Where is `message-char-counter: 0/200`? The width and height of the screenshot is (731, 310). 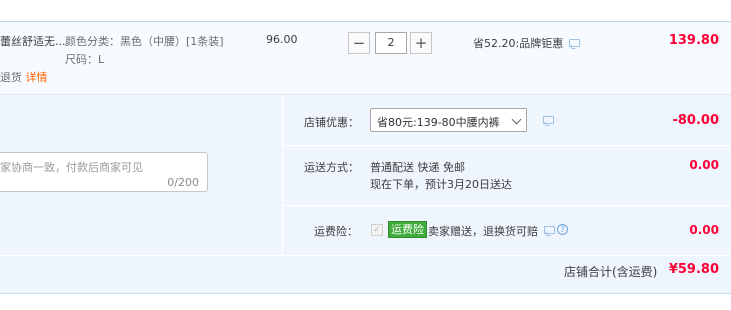 message-char-counter: 0/200 is located at coordinates (183, 182).